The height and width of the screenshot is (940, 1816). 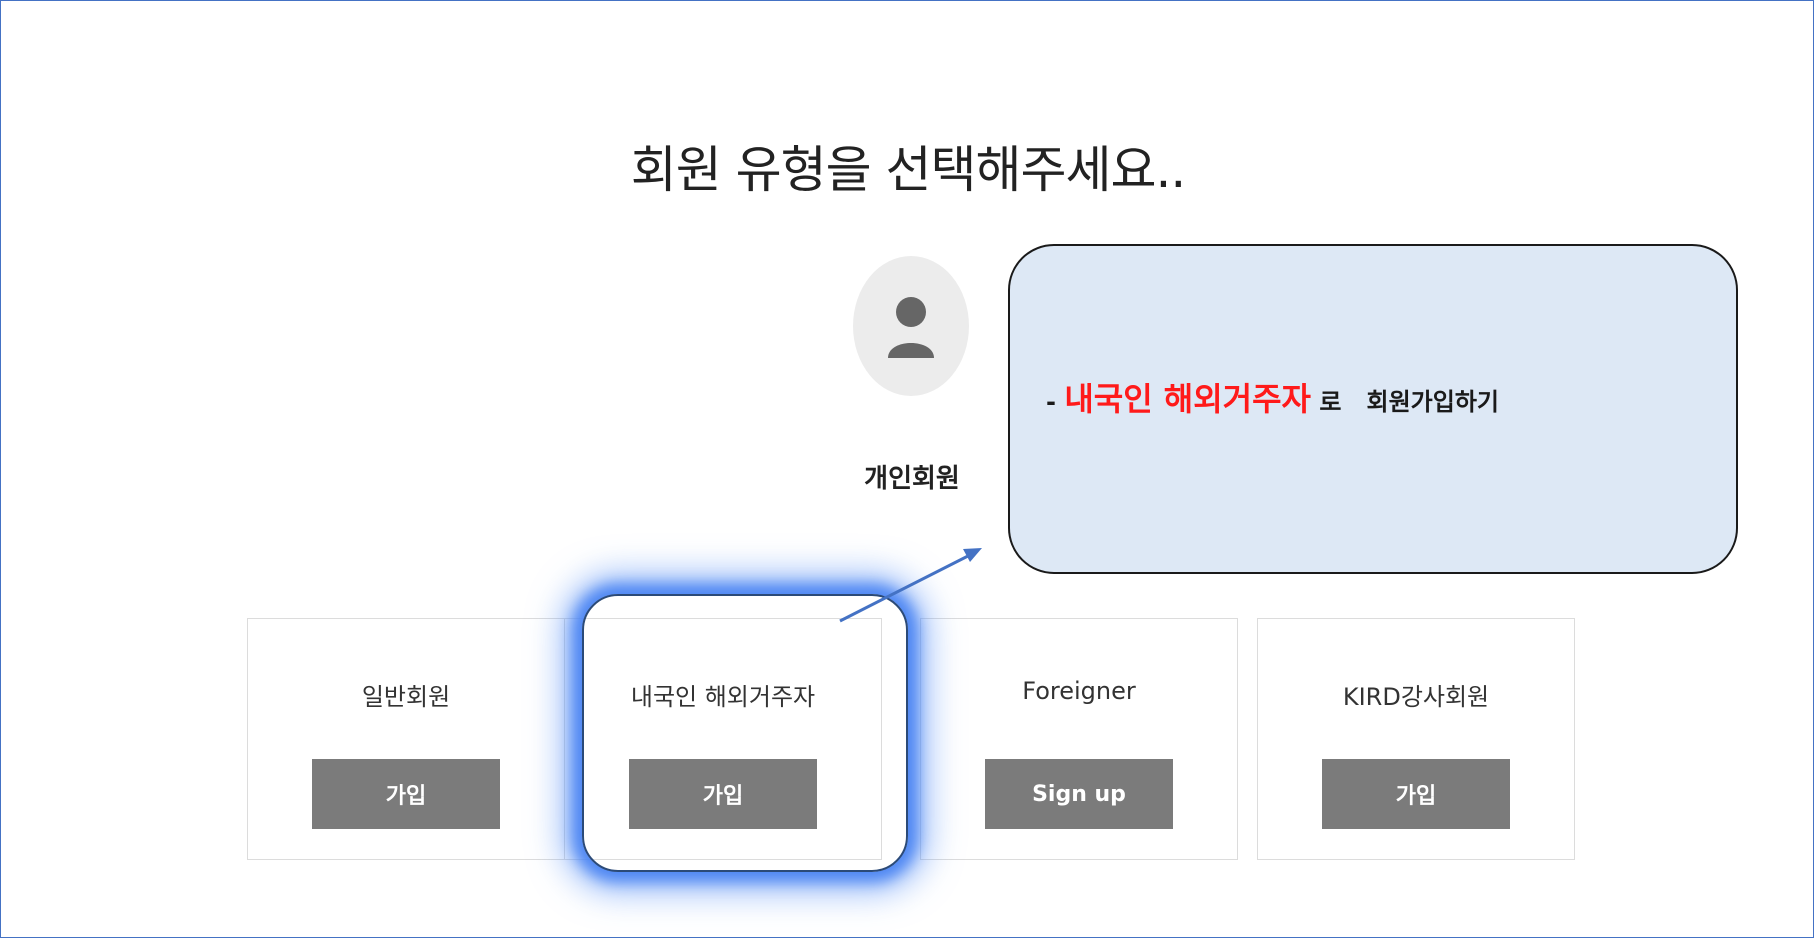 I want to click on callout-suffix: 로 회원가입하기, so click(x=1405, y=402).